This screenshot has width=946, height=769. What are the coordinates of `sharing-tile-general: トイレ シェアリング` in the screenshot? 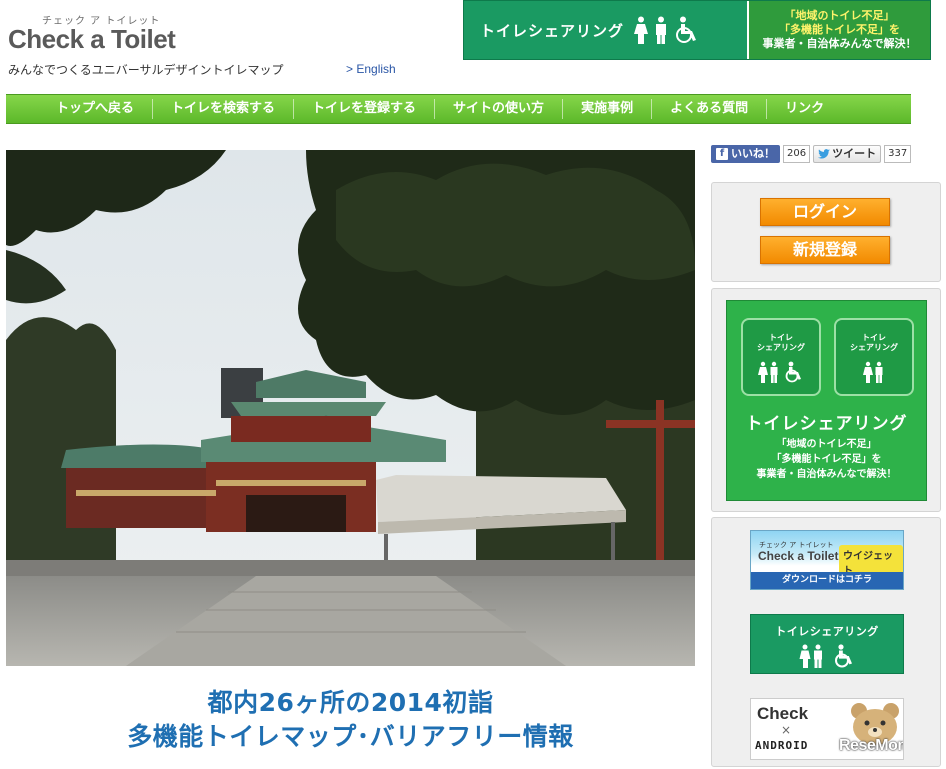 It's located at (781, 357).